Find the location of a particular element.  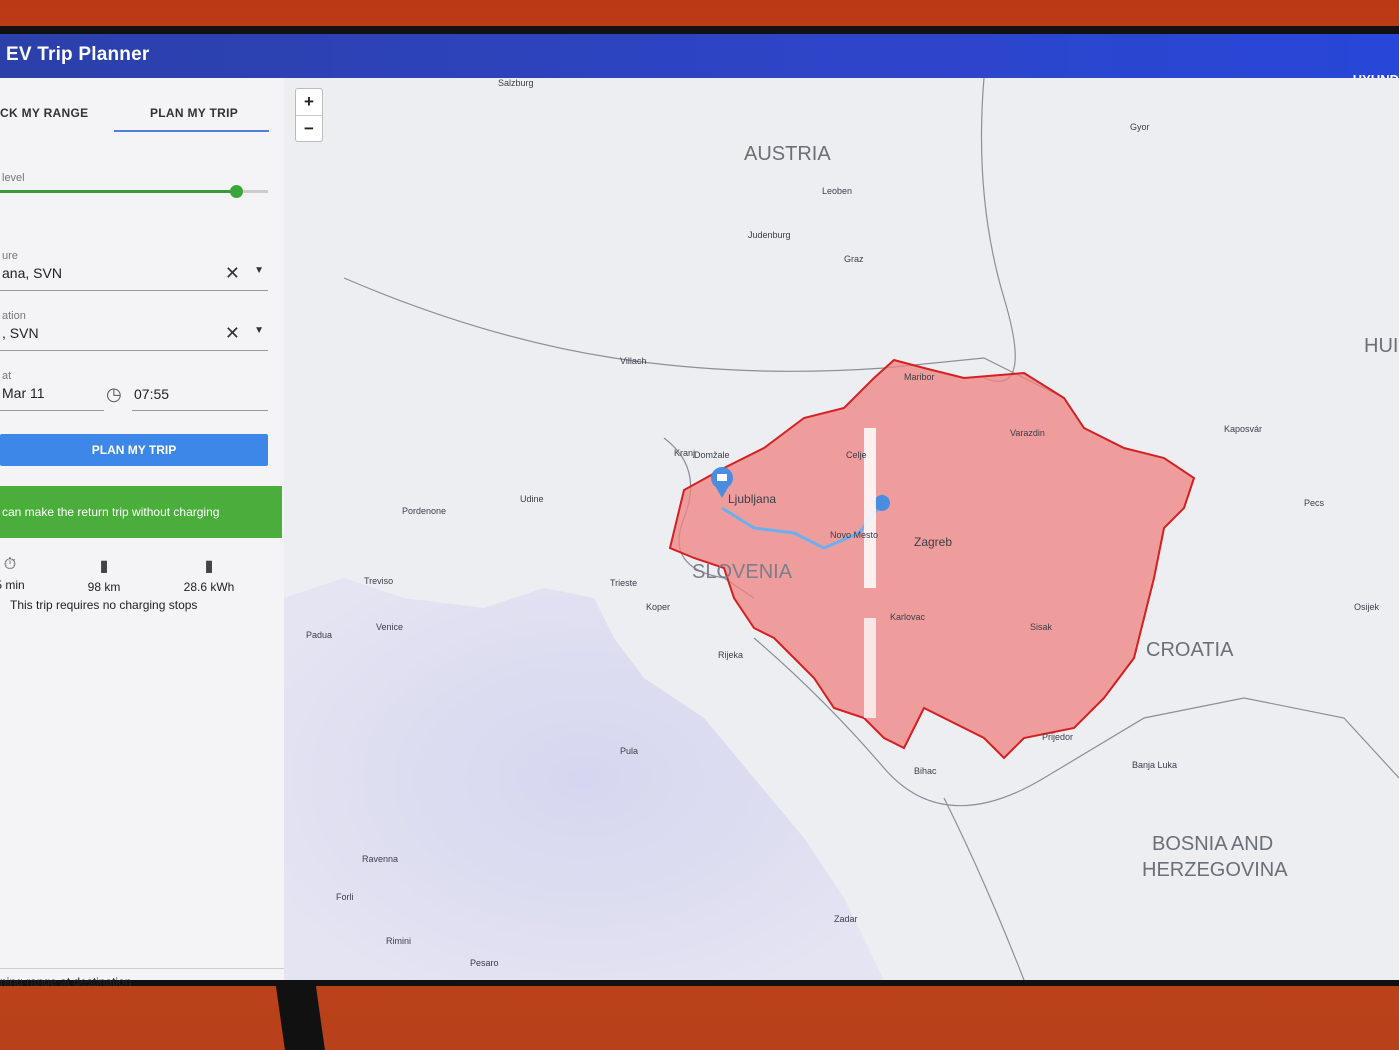

energy-stat: ▮ 28.6 kWh is located at coordinates (209, 575).